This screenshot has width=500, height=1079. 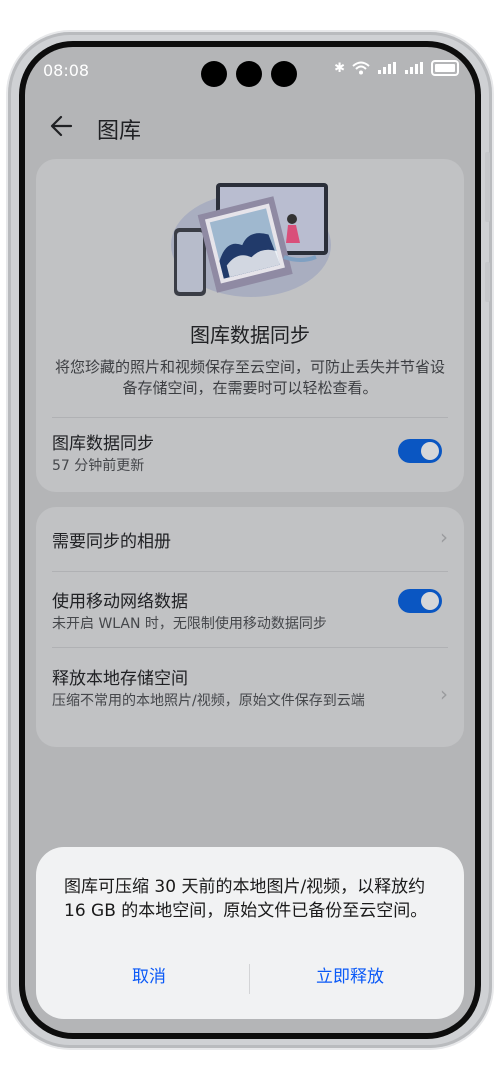 What do you see at coordinates (445, 68) in the screenshot?
I see `battery-icon` at bounding box center [445, 68].